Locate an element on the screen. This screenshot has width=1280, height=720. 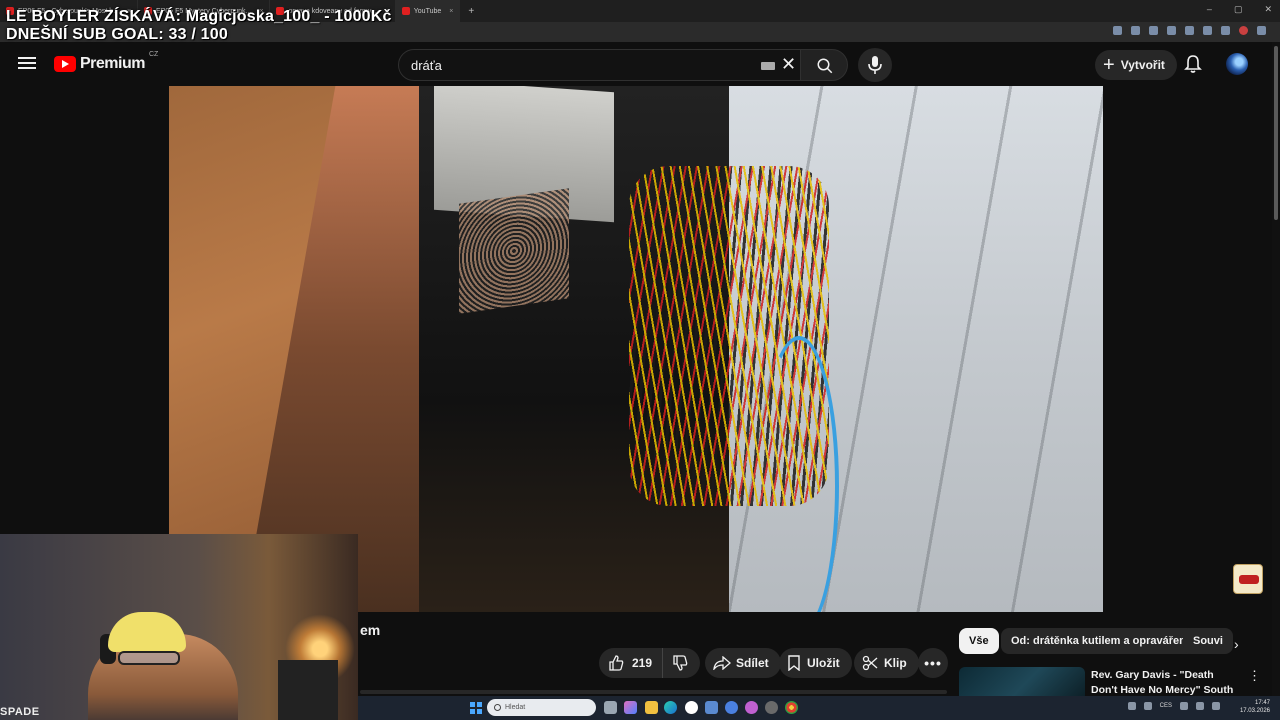
like-button: 219 is located at coordinates (631, 663).